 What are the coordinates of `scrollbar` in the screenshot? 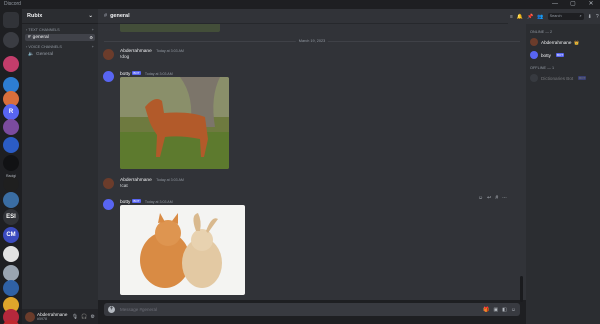 It's located at (521, 289).